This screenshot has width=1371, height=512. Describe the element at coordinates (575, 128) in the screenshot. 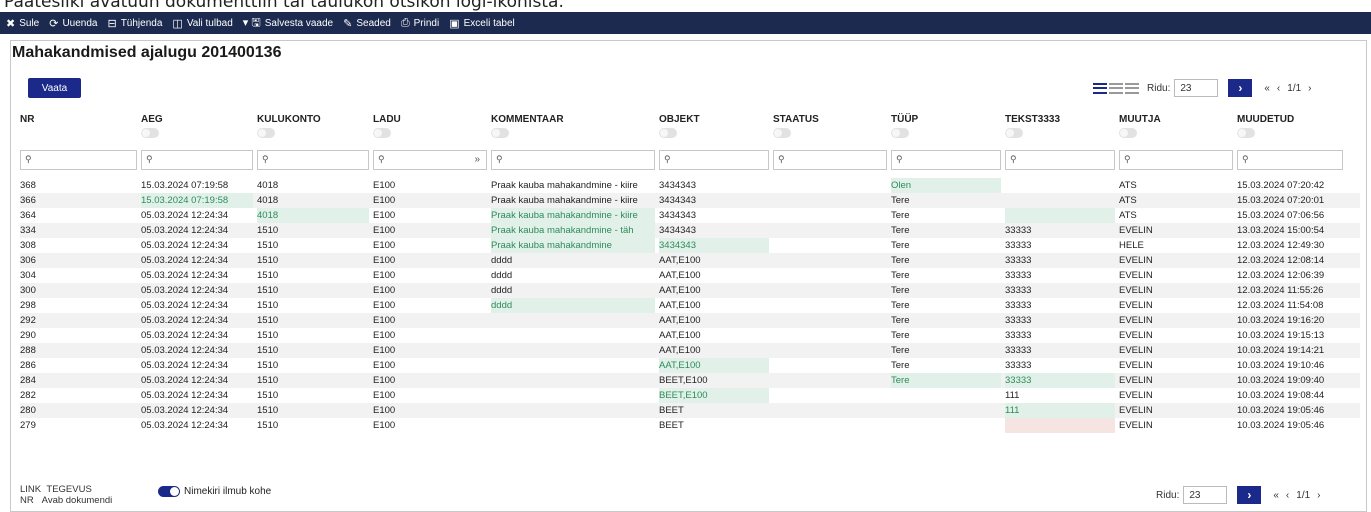

I see `column-header-kommentaar: KOMMENTAAR` at that location.